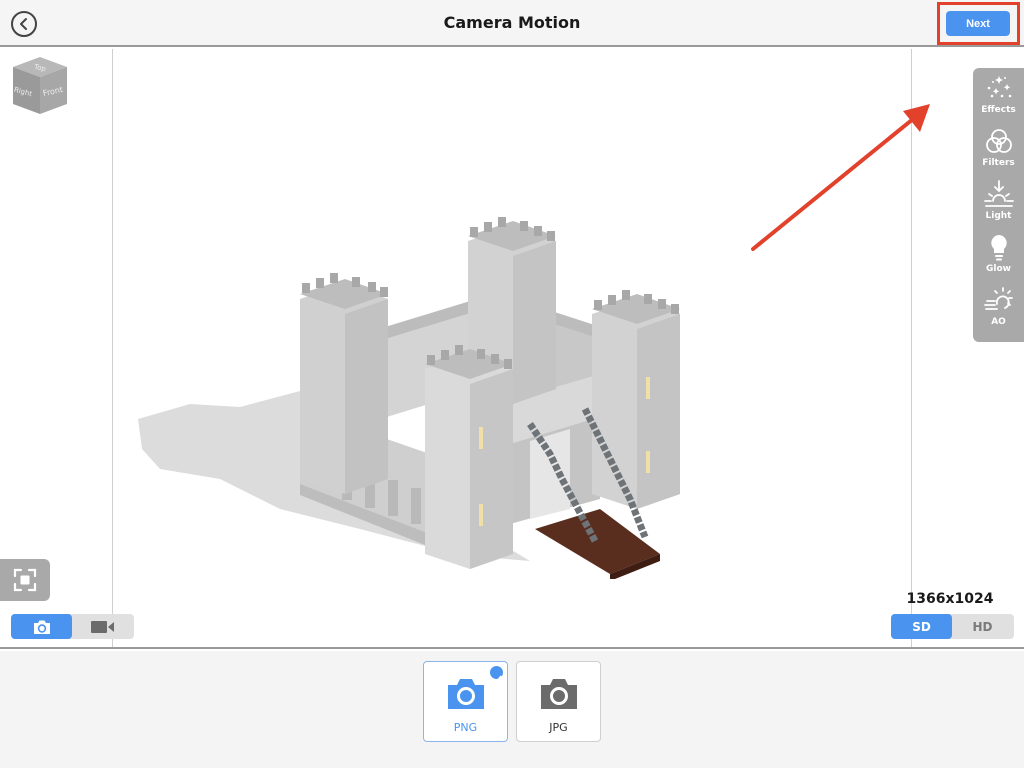  Describe the element at coordinates (344, 383) in the screenshot. I see `tower-back-left` at that location.